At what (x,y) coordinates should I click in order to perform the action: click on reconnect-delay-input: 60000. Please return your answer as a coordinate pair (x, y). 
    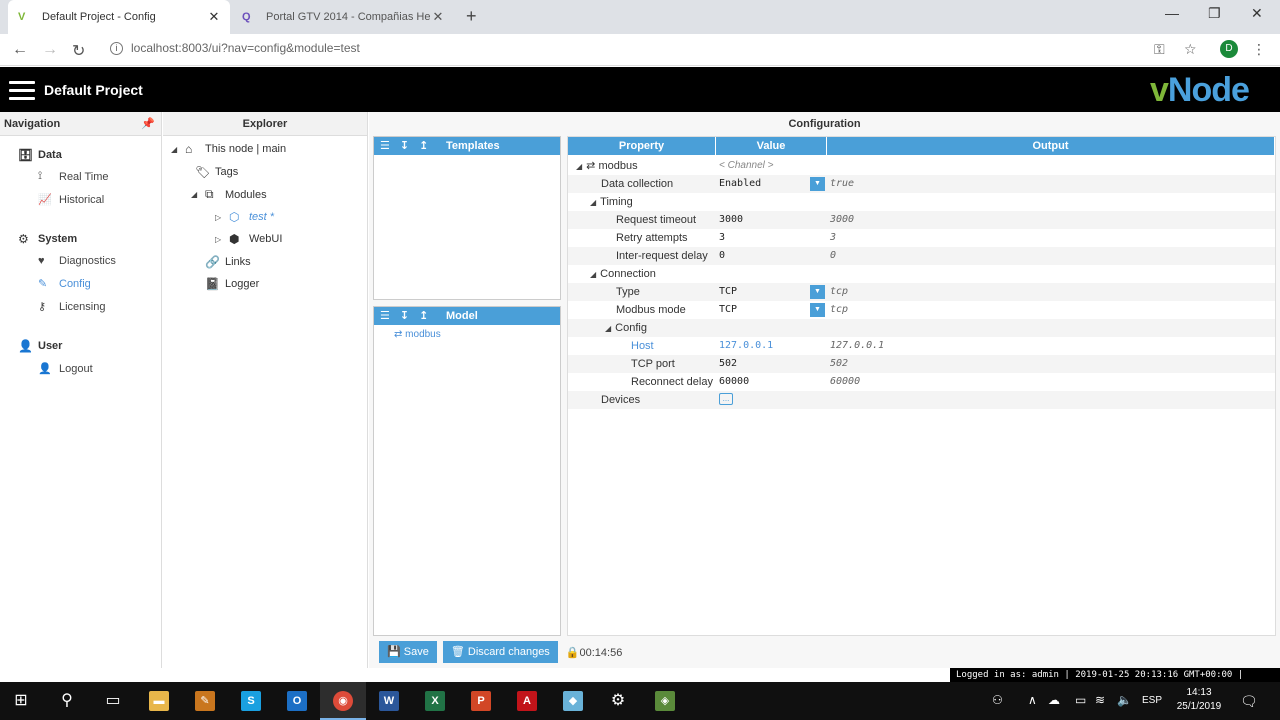
    Looking at the image, I should click on (734, 382).